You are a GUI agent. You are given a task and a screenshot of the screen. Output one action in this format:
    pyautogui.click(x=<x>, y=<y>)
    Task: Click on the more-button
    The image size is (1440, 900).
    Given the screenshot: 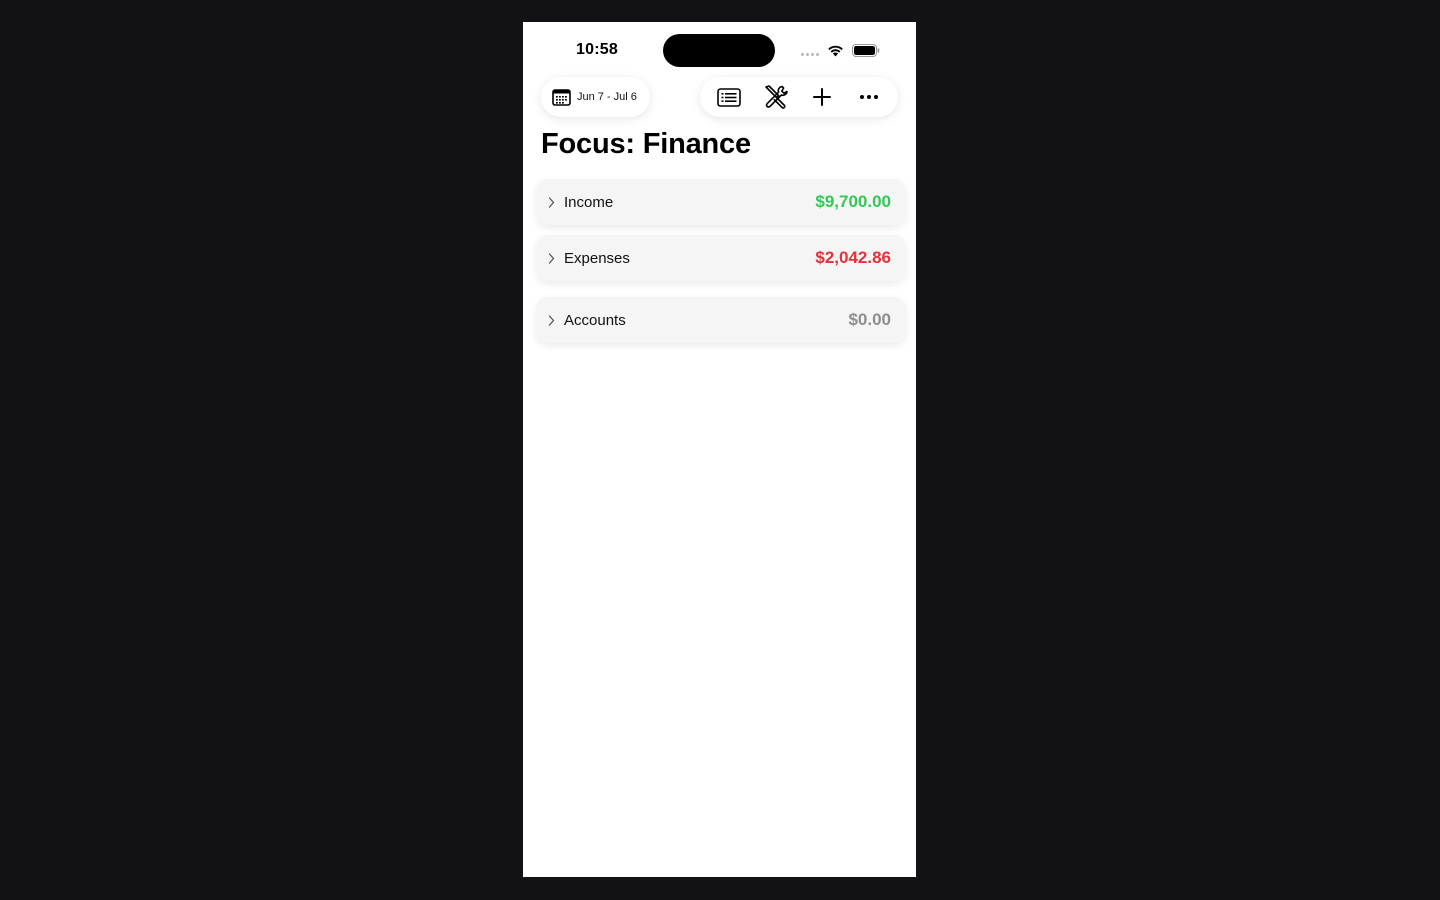 What is the action you would take?
    pyautogui.click(x=869, y=97)
    